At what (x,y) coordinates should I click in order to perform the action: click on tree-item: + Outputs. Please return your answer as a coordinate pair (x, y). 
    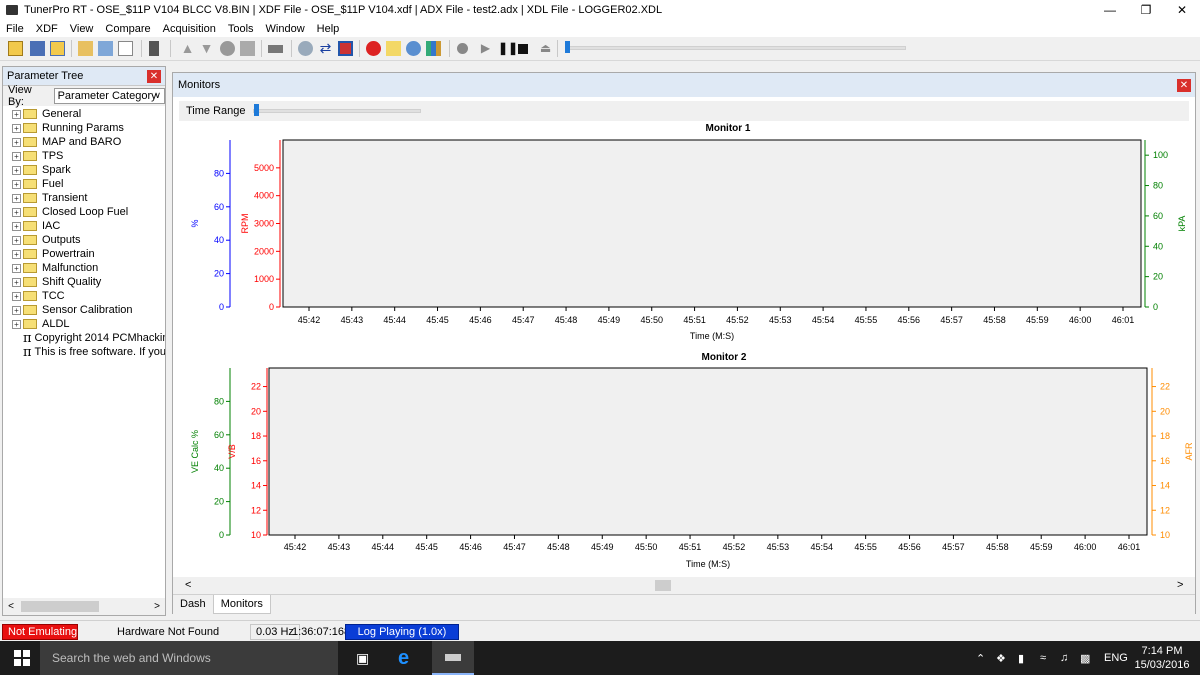
    Looking at the image, I should click on (84, 240).